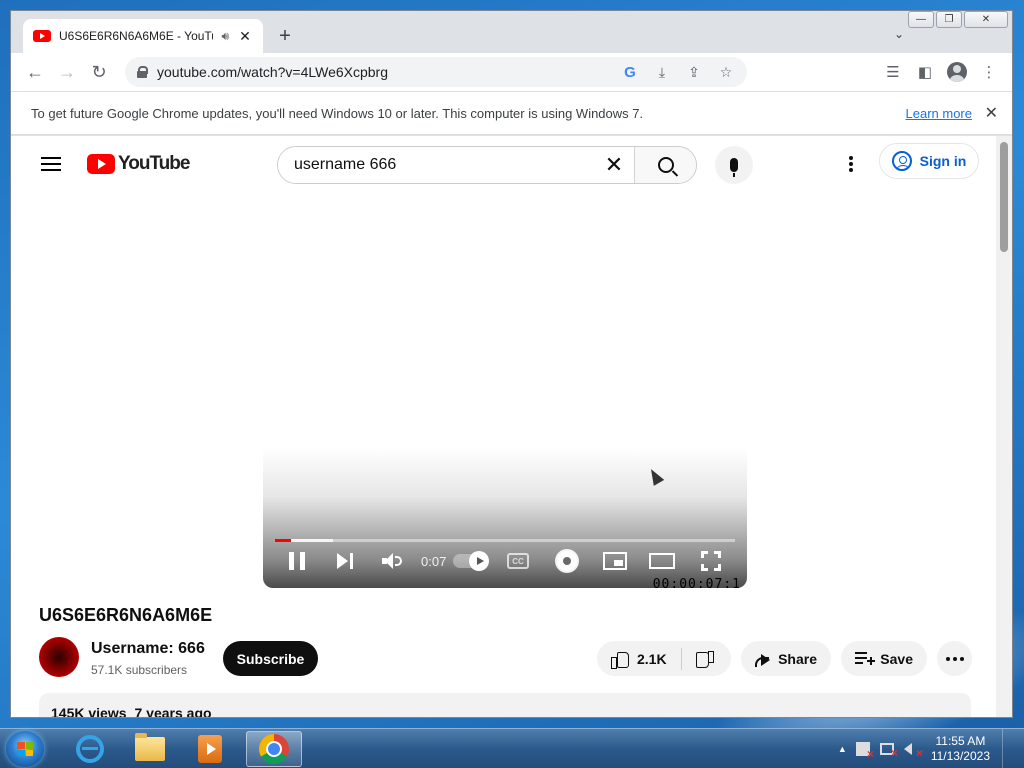 This screenshot has height=768, width=1024. What do you see at coordinates (939, 113) in the screenshot?
I see `learn-more-link: Learn more` at bounding box center [939, 113].